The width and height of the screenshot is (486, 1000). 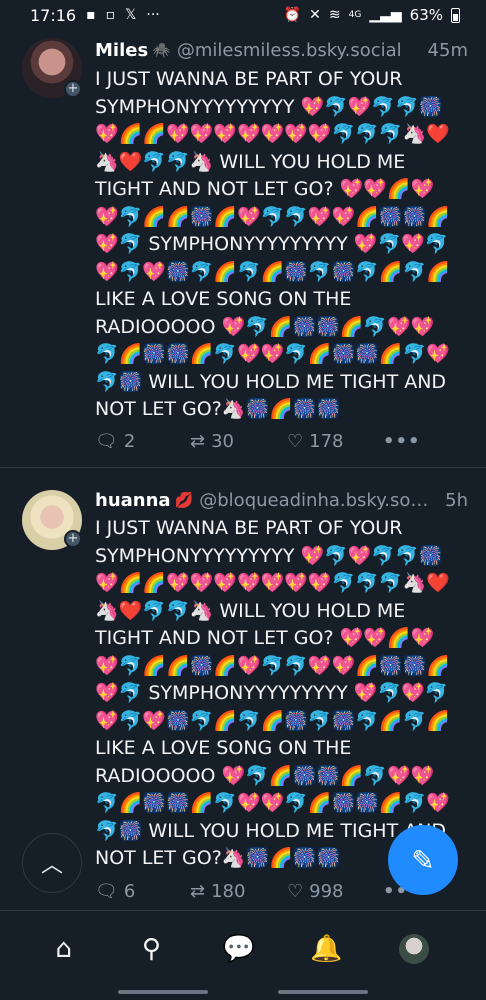 I want to click on signal-icon: ▁▃▅, so click(x=385, y=15).